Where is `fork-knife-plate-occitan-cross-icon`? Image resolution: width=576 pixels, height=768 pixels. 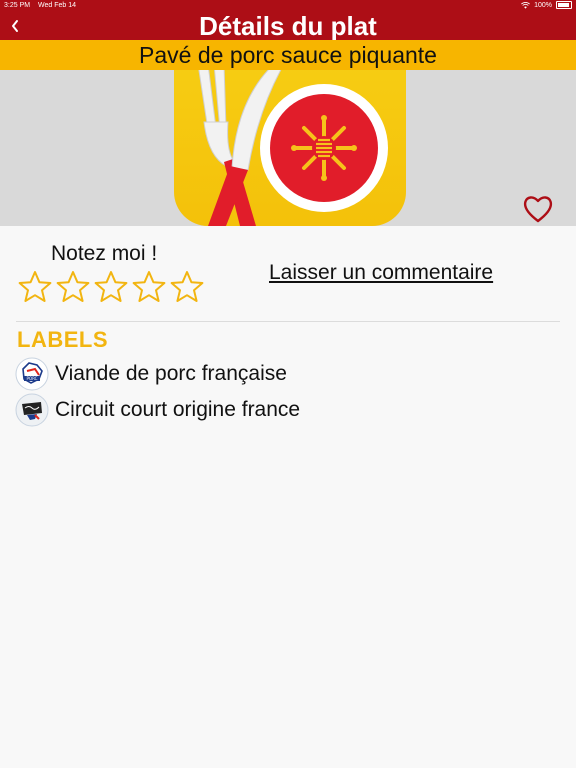 fork-knife-plate-occitan-cross-icon is located at coordinates (290, 148).